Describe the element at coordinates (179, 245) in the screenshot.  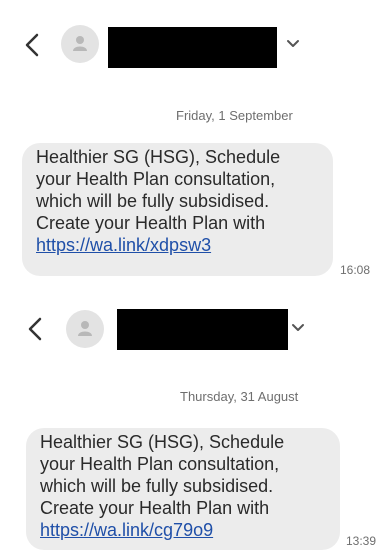
I see `message-link: https://wa.link/xdpsw3` at that location.